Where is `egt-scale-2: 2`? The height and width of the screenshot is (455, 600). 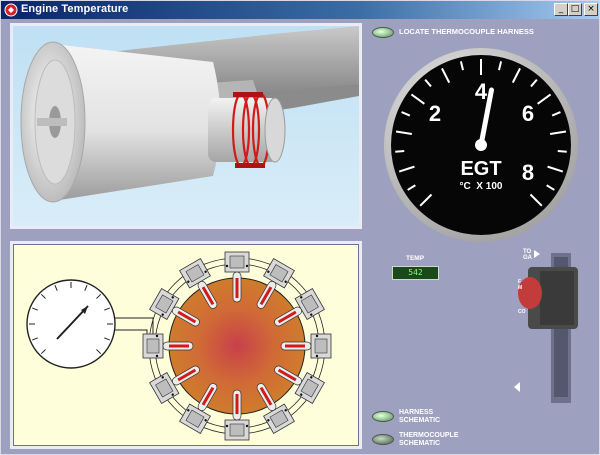 egt-scale-2: 2 is located at coordinates (435, 113).